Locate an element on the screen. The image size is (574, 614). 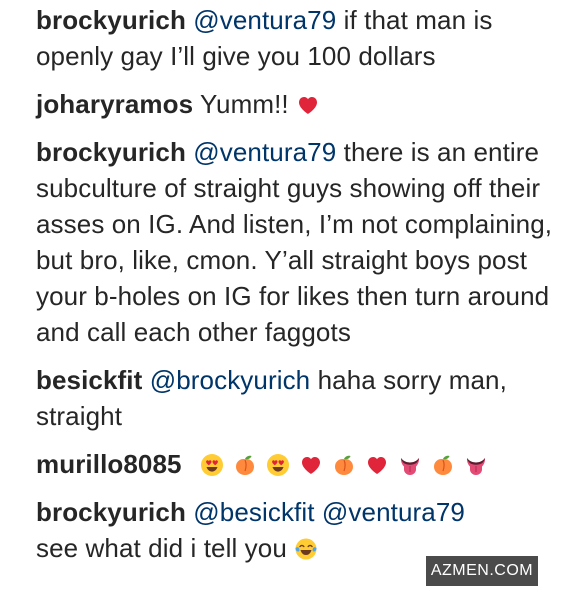
comment: murillo8085 is located at coordinates (296, 464).